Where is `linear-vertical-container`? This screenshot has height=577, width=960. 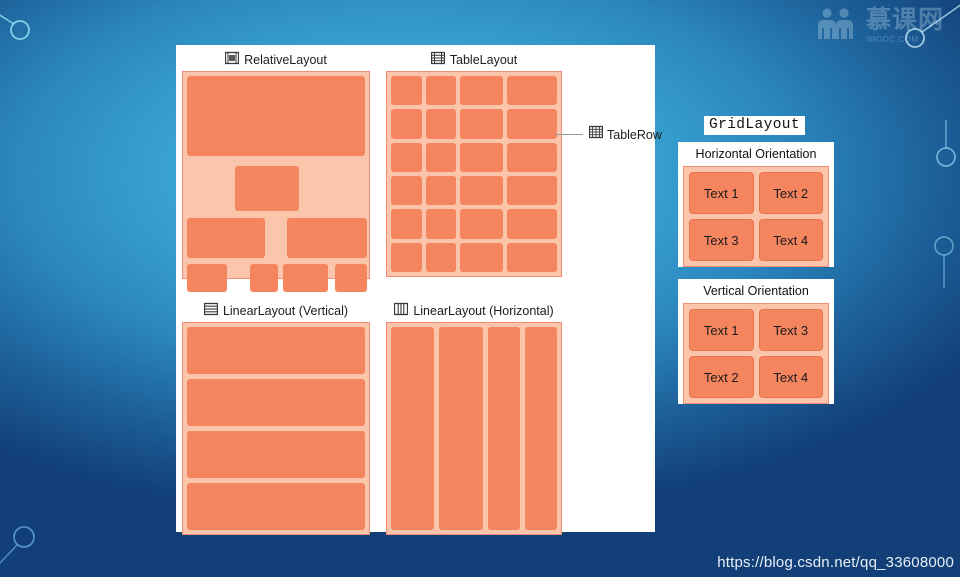
linear-vertical-container is located at coordinates (276, 428).